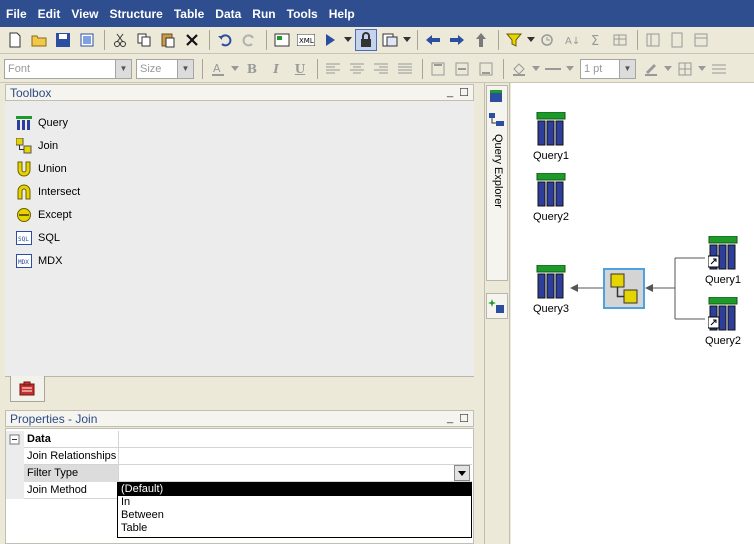 This screenshot has width=754, height=544. I want to click on toolbox-tab, so click(27, 389).